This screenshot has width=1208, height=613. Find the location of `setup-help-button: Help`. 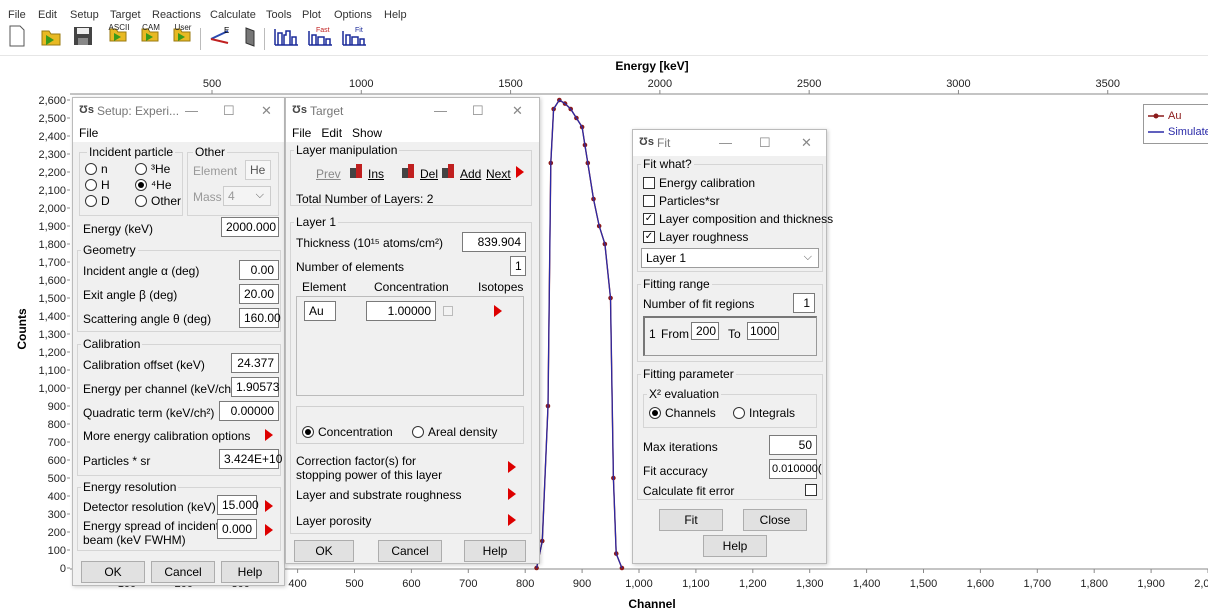

setup-help-button: Help is located at coordinates (250, 572).